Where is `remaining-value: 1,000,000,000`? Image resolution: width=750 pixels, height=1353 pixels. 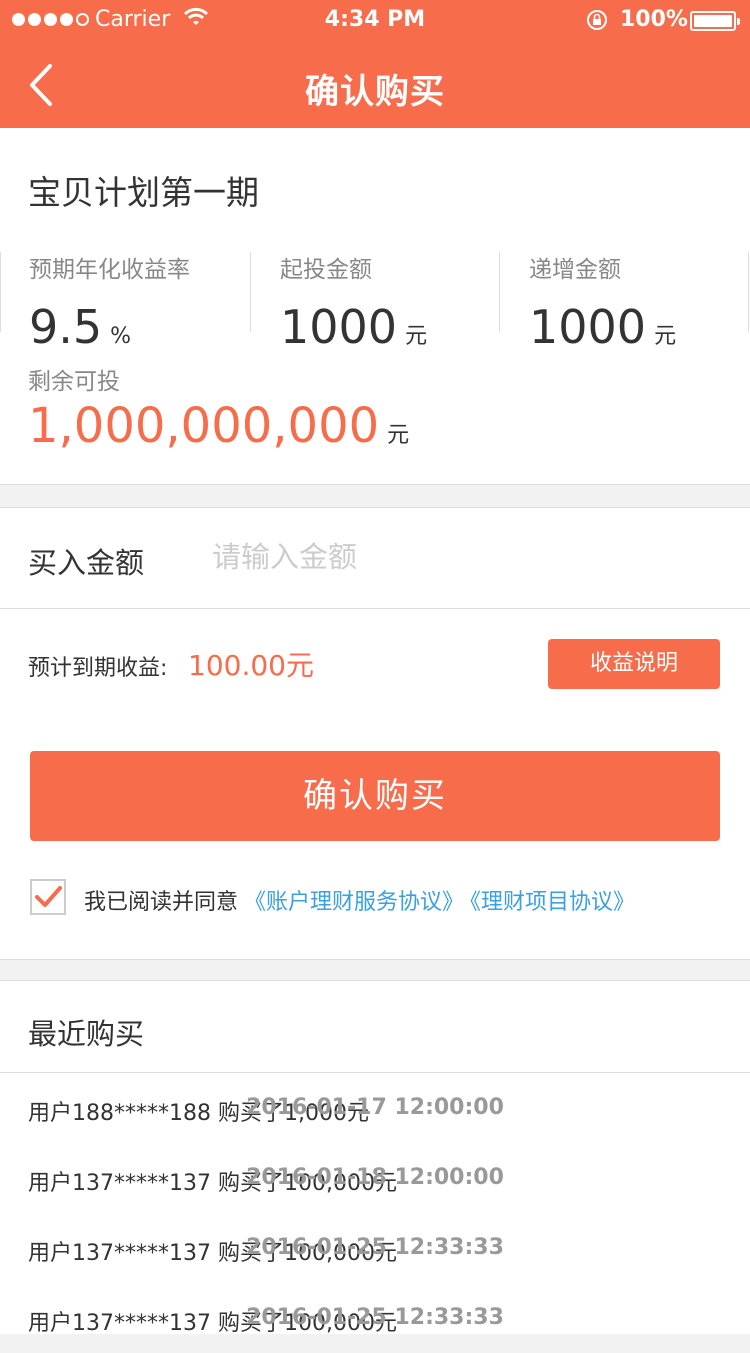 remaining-value: 1,000,000,000 is located at coordinates (204, 426).